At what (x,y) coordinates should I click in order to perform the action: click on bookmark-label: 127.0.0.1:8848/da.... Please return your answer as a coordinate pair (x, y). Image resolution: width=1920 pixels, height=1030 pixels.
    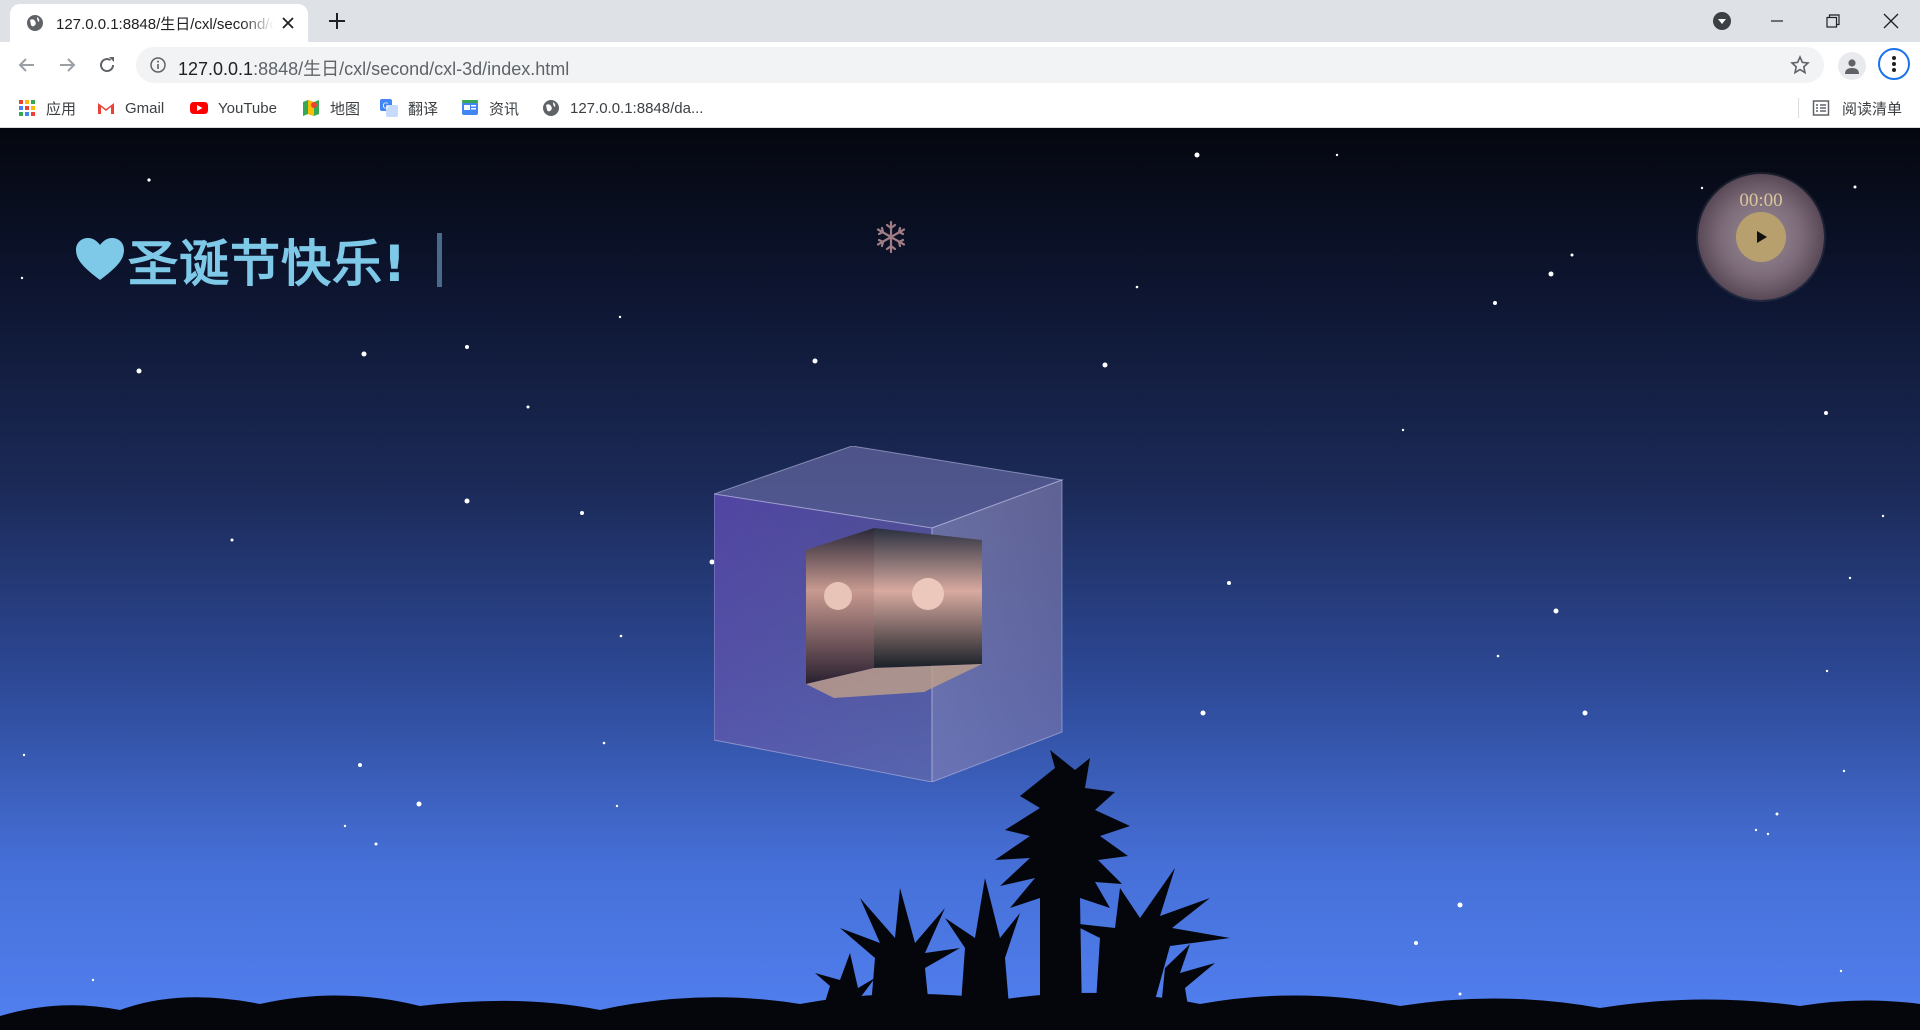
    Looking at the image, I should click on (637, 108).